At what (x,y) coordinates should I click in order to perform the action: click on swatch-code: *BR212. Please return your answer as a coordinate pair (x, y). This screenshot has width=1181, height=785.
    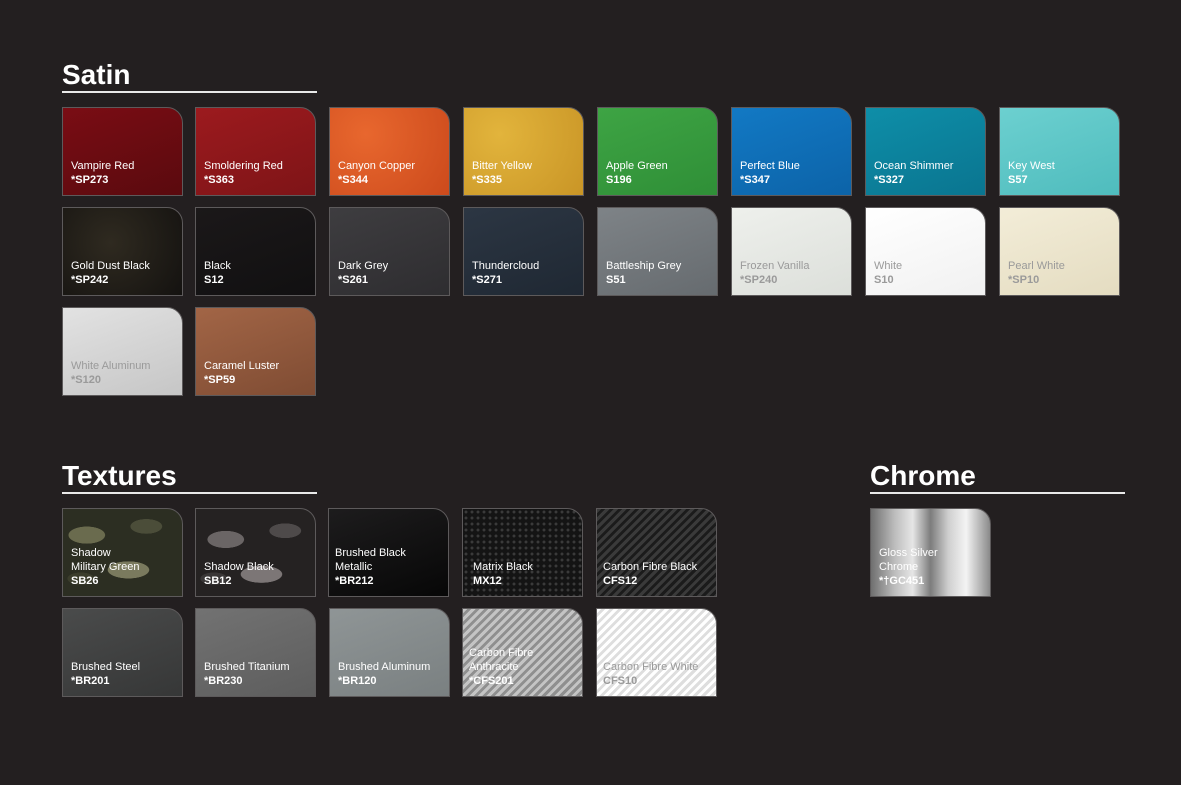
    Looking at the image, I should click on (354, 581).